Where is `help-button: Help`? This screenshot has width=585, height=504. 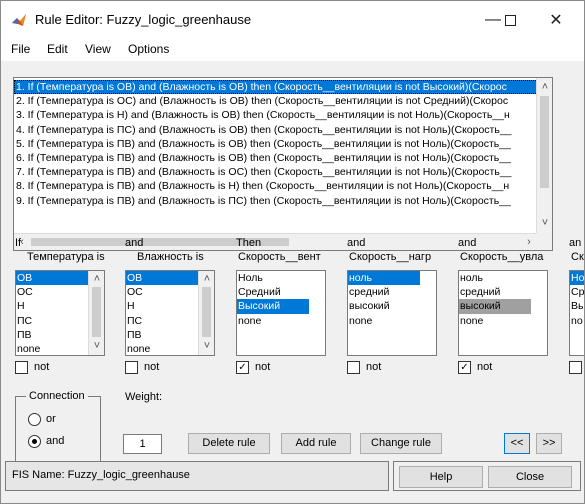
help-button: Help is located at coordinates (441, 477).